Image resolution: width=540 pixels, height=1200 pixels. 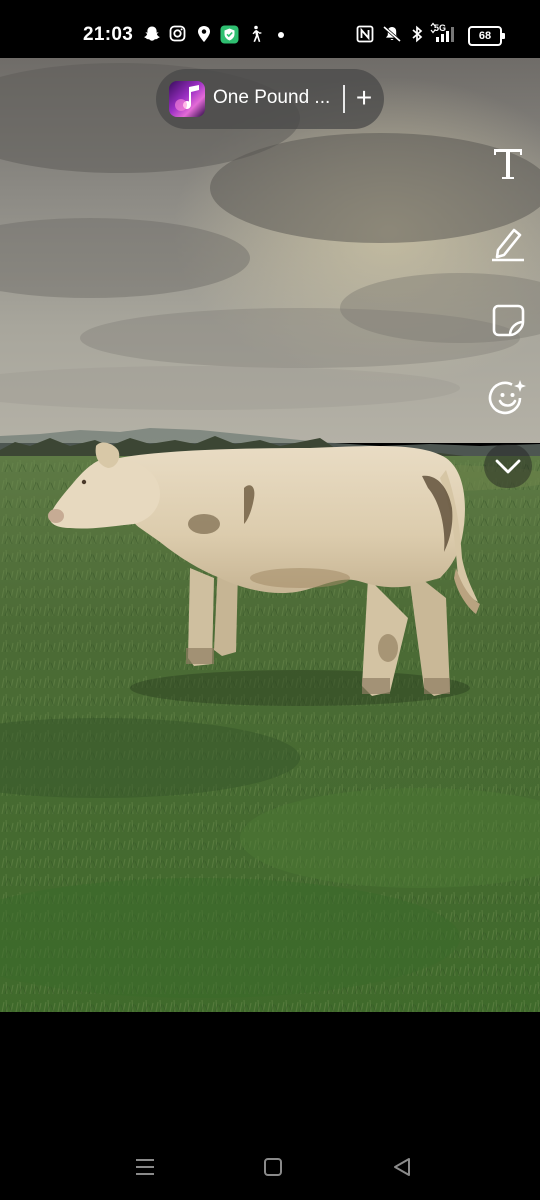 What do you see at coordinates (344, 99) in the screenshot?
I see `divider` at bounding box center [344, 99].